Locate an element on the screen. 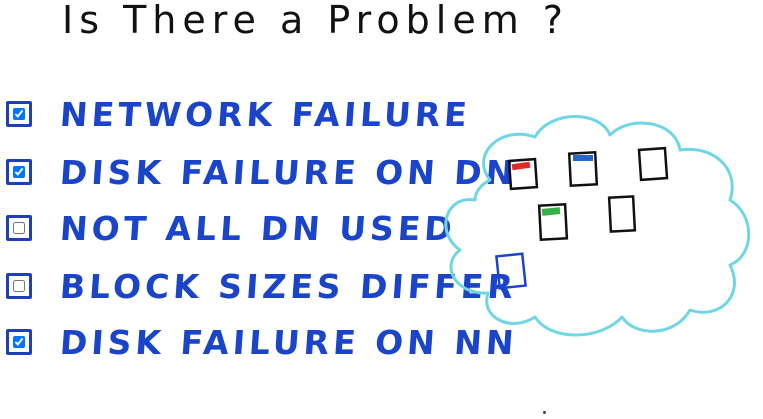 The height and width of the screenshot is (419, 763). not-all-dn-used-checkbox is located at coordinates (19, 228).